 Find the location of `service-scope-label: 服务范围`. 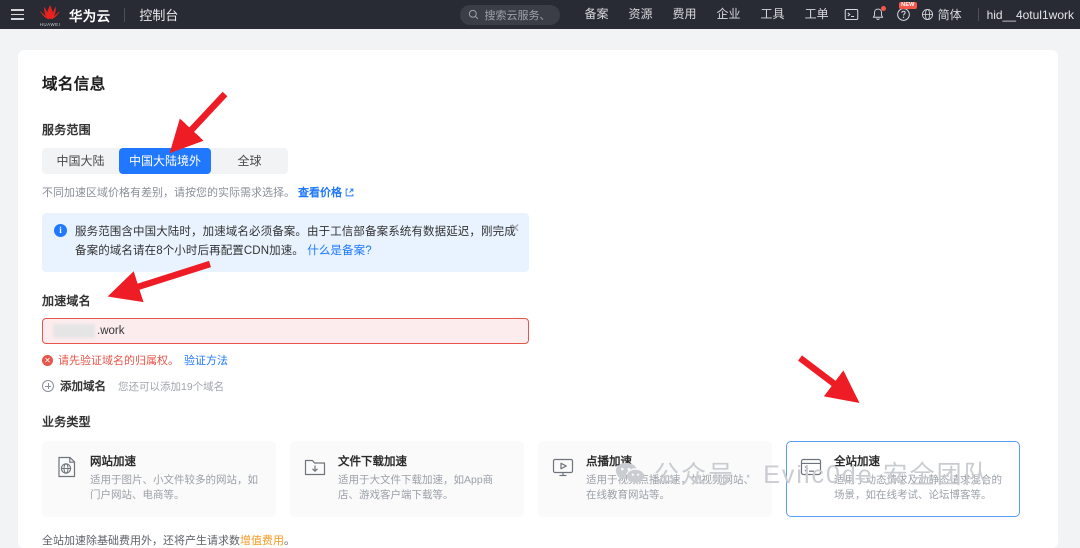

service-scope-label: 服务范围 is located at coordinates (66, 130).